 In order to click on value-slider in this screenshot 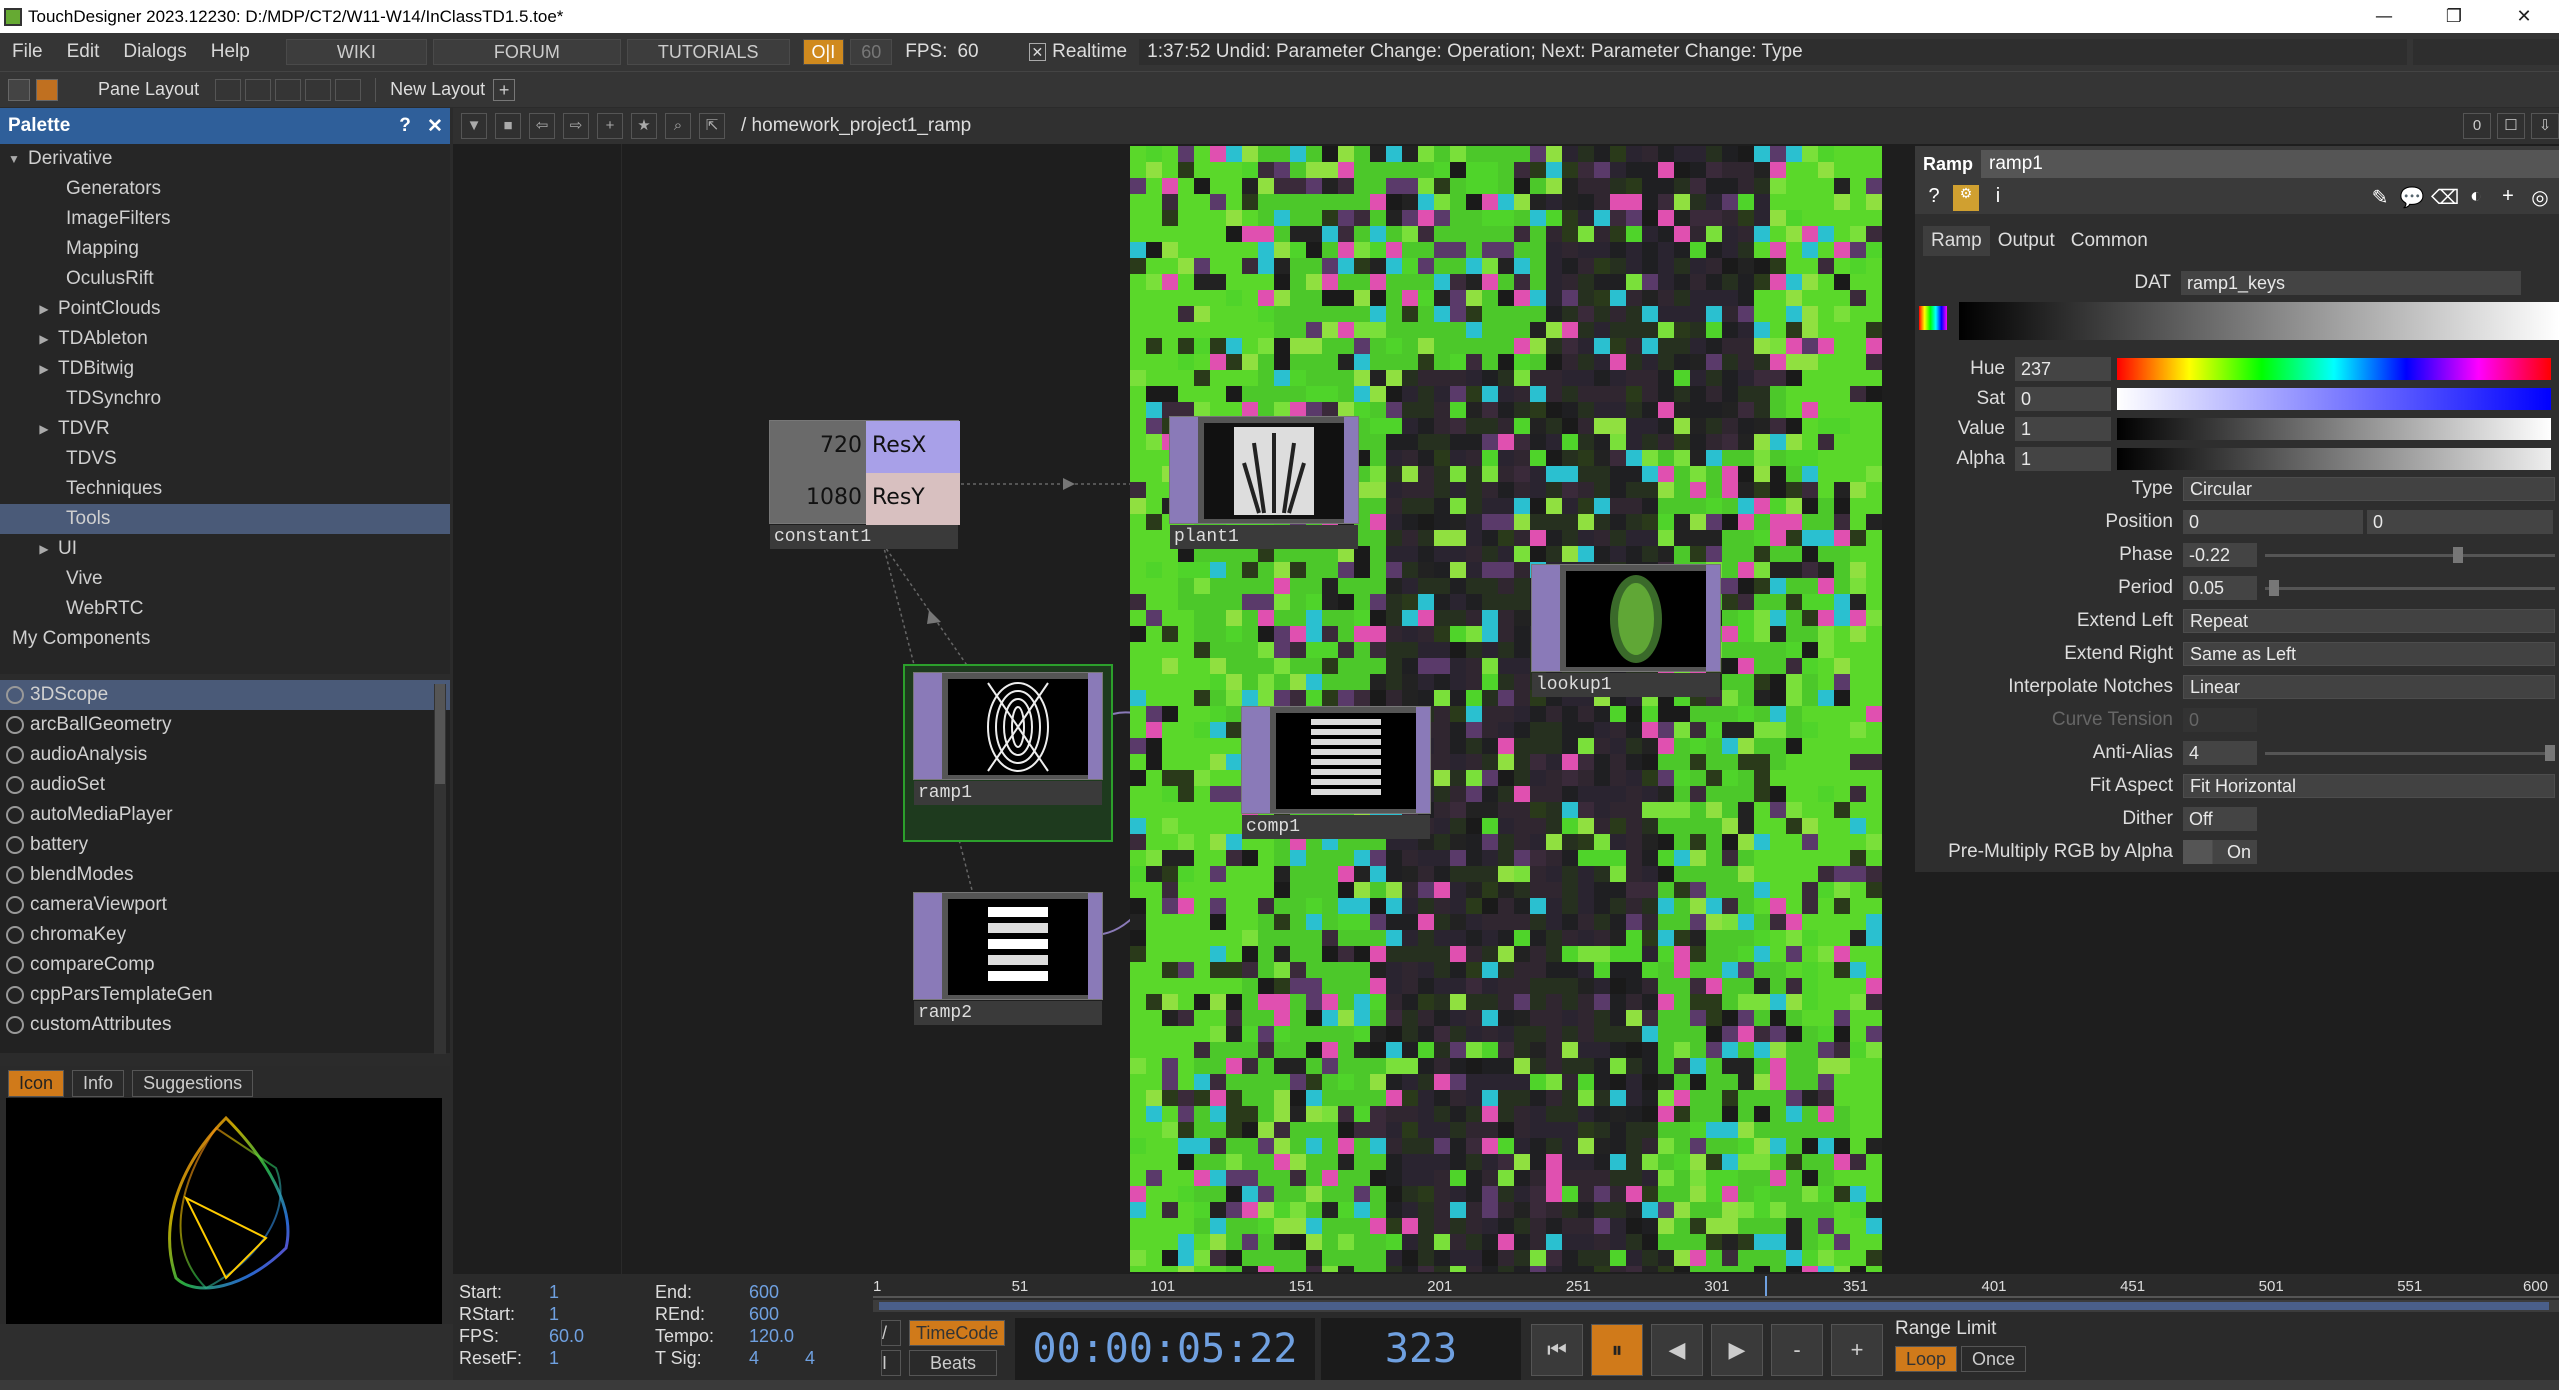, I will do `click(2334, 429)`.